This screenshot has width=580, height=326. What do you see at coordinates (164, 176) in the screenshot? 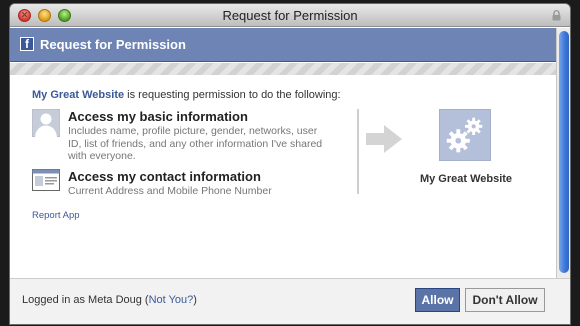
I see `permission-title: Access my contact information` at bounding box center [164, 176].